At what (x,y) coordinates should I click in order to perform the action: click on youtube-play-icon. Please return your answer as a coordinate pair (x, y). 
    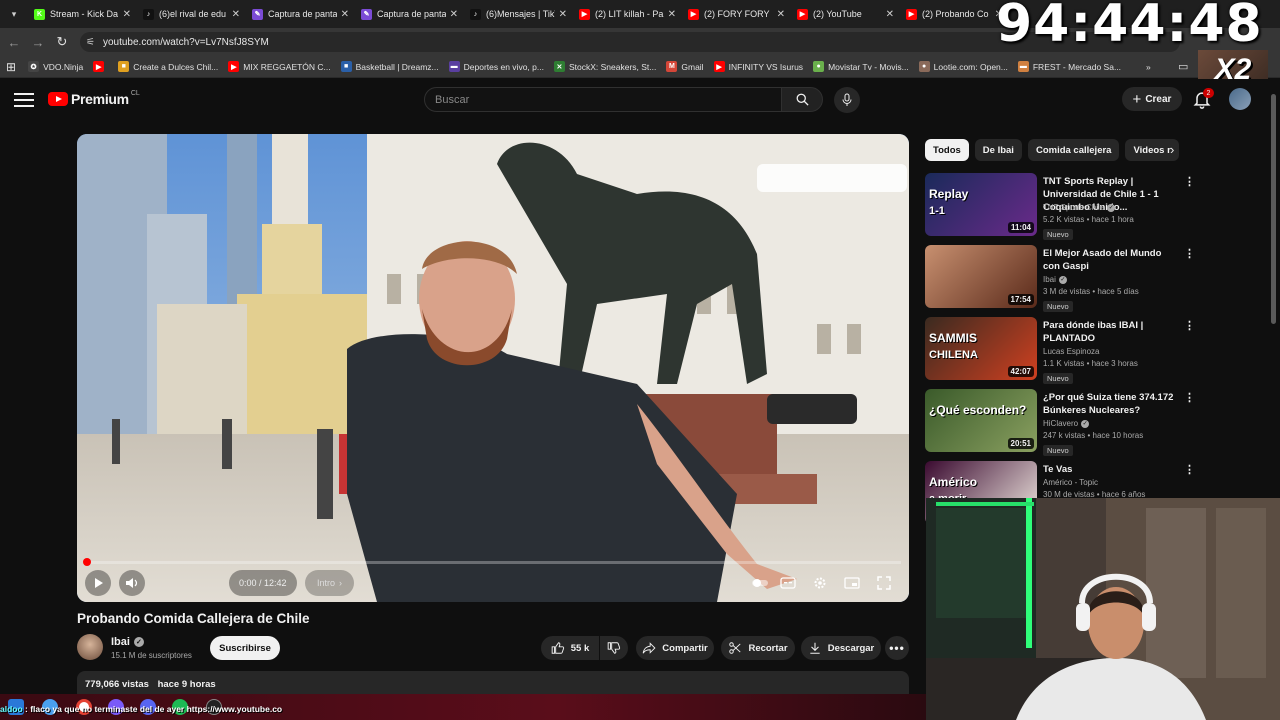
    Looking at the image, I should click on (58, 99).